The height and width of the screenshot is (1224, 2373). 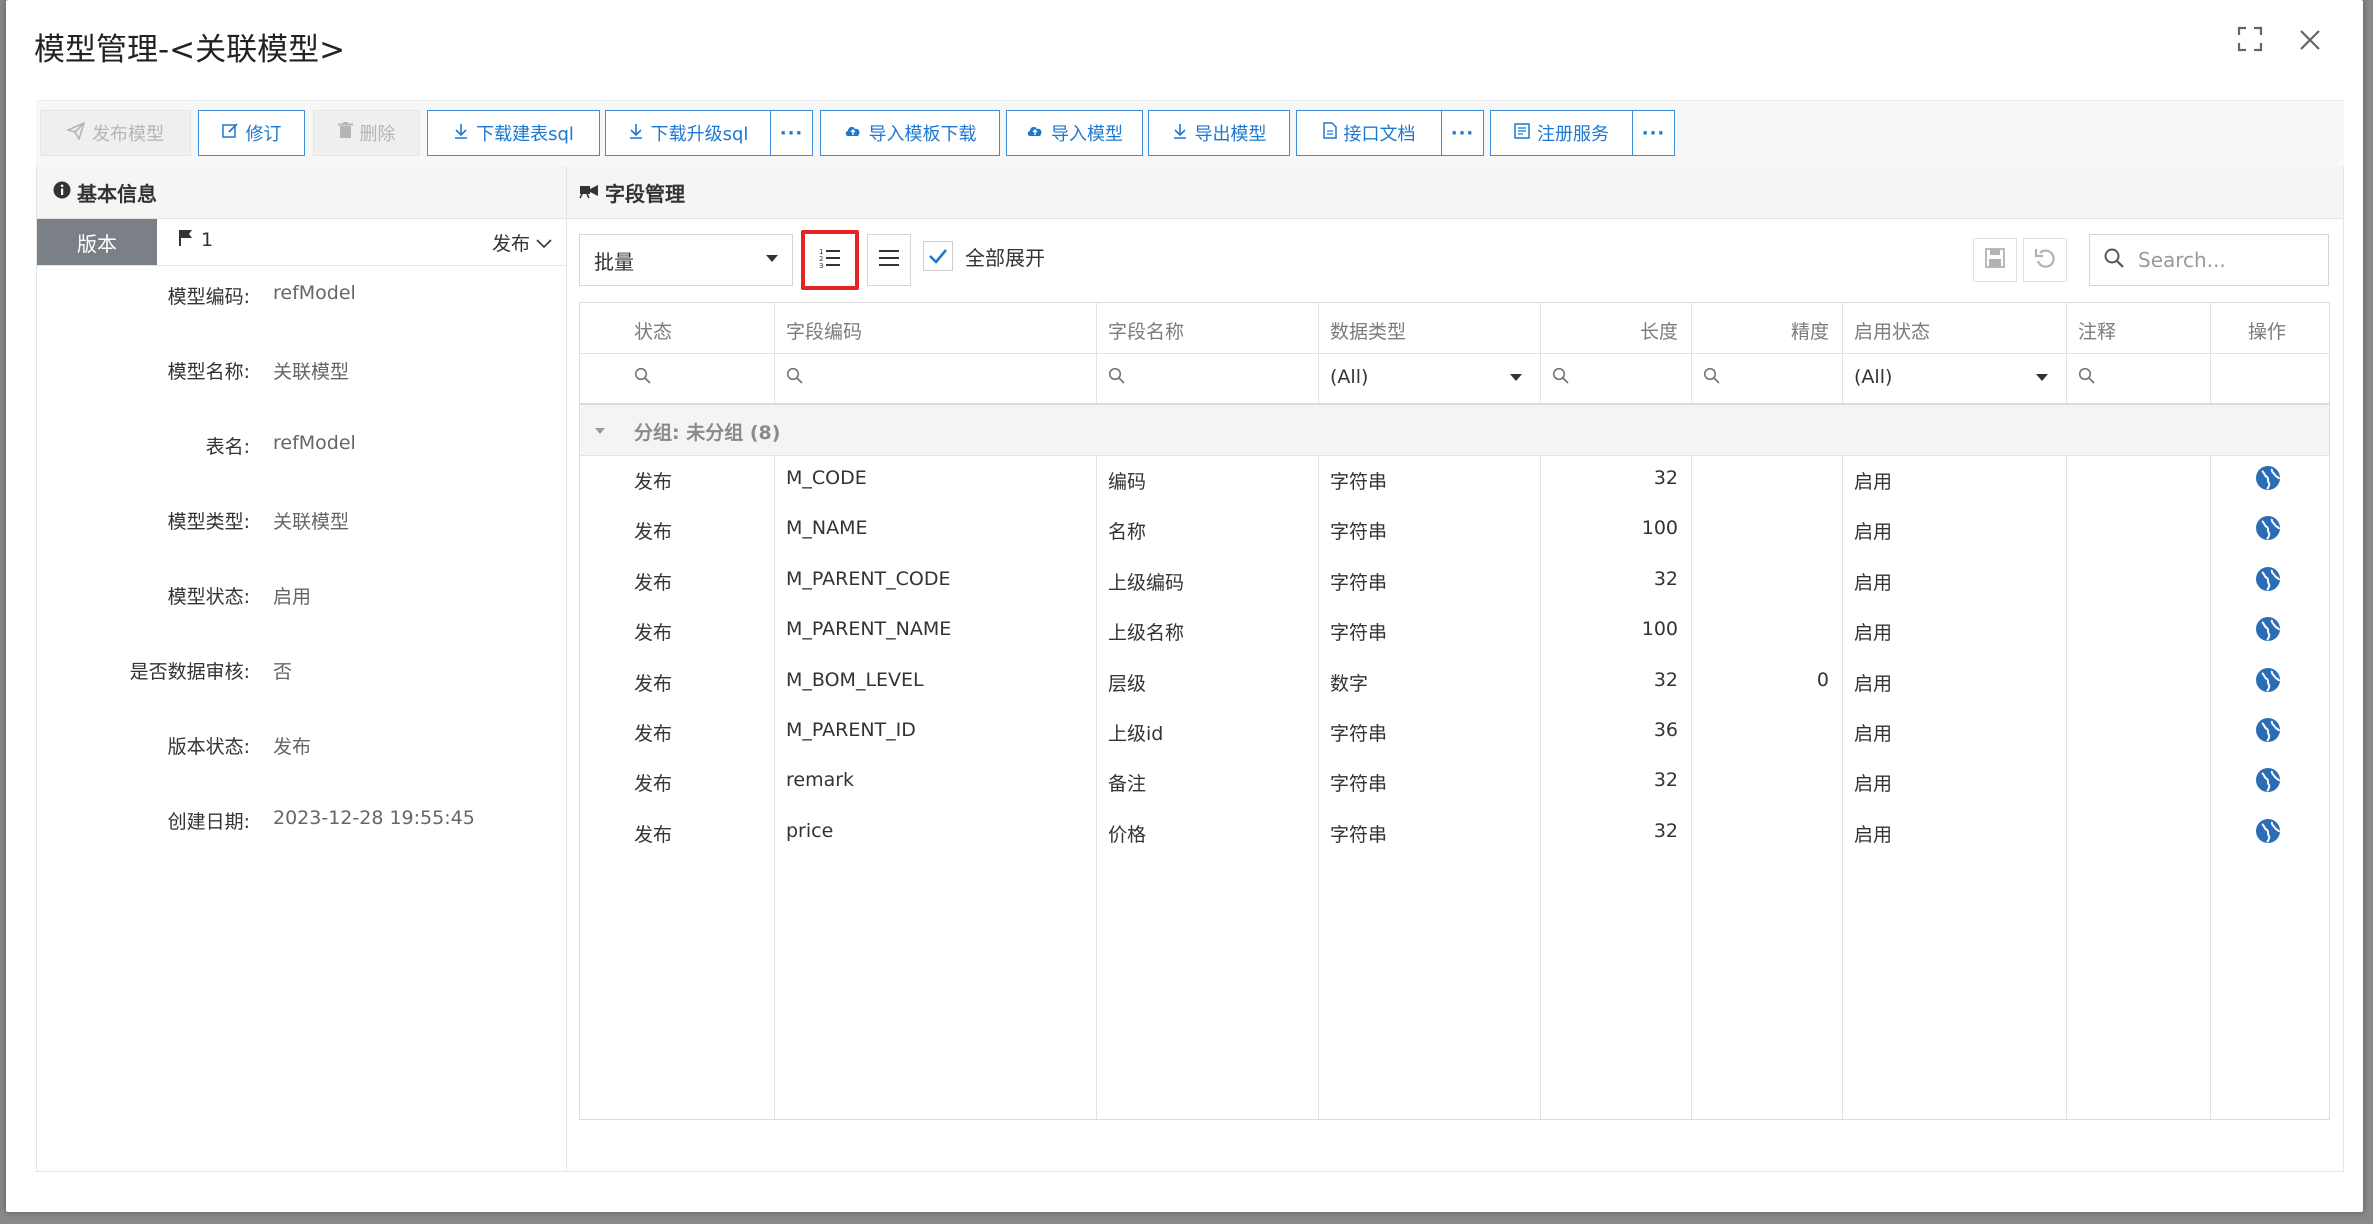 I want to click on ordered-list-button: 123, so click(x=830, y=260).